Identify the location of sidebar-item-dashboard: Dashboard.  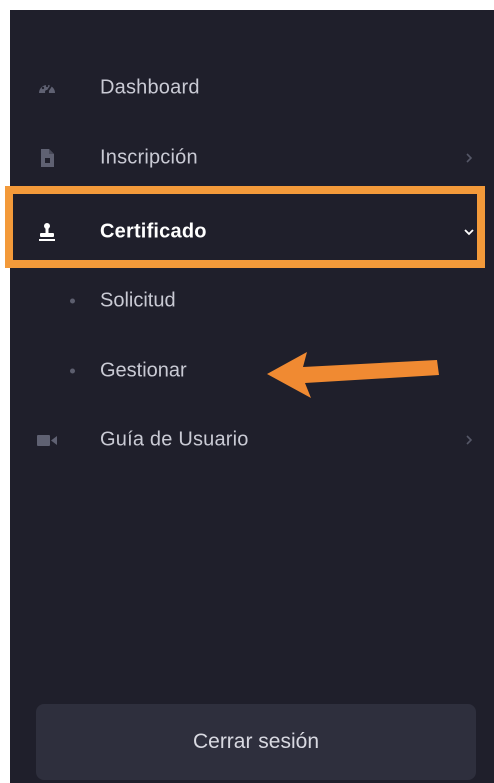
(252, 88).